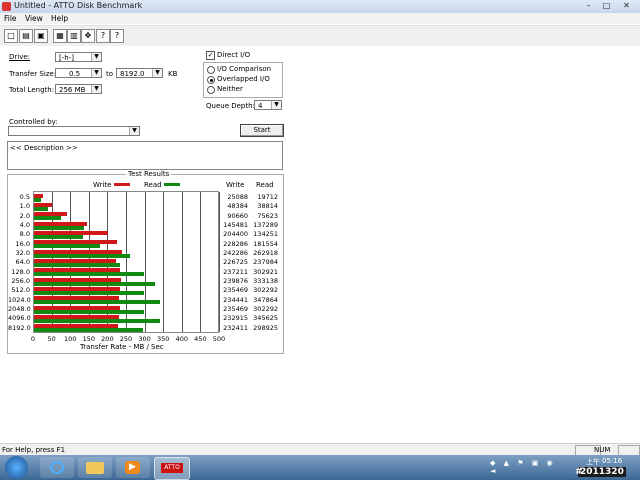 This screenshot has width=640, height=480. I want to click on write-value: 228286, so click(235, 243).